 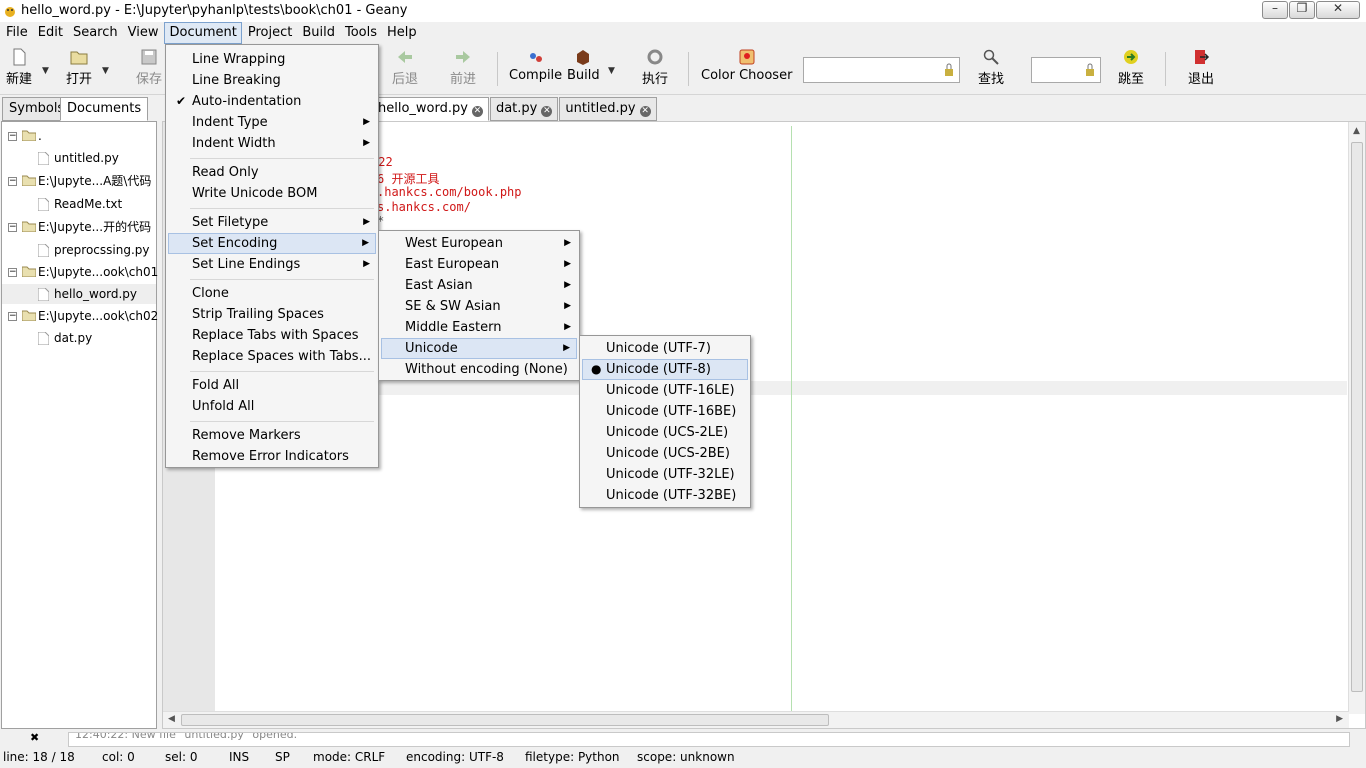 What do you see at coordinates (95, 33) in the screenshot?
I see `menu-search: Search` at bounding box center [95, 33].